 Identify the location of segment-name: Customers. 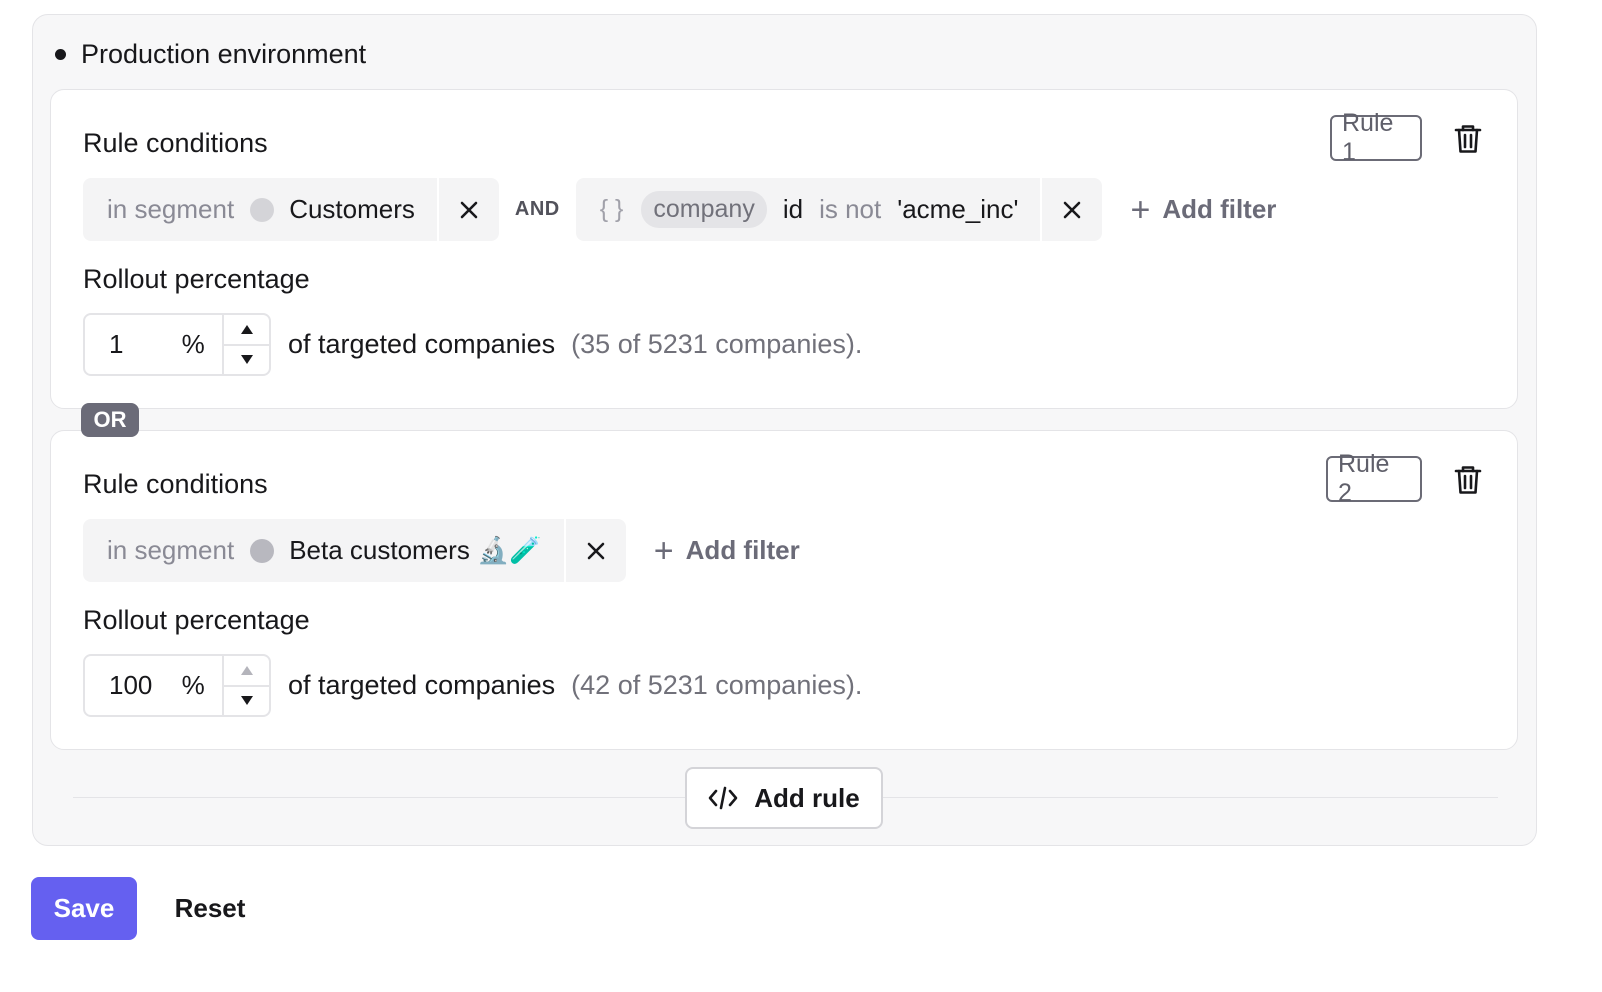
(352, 209).